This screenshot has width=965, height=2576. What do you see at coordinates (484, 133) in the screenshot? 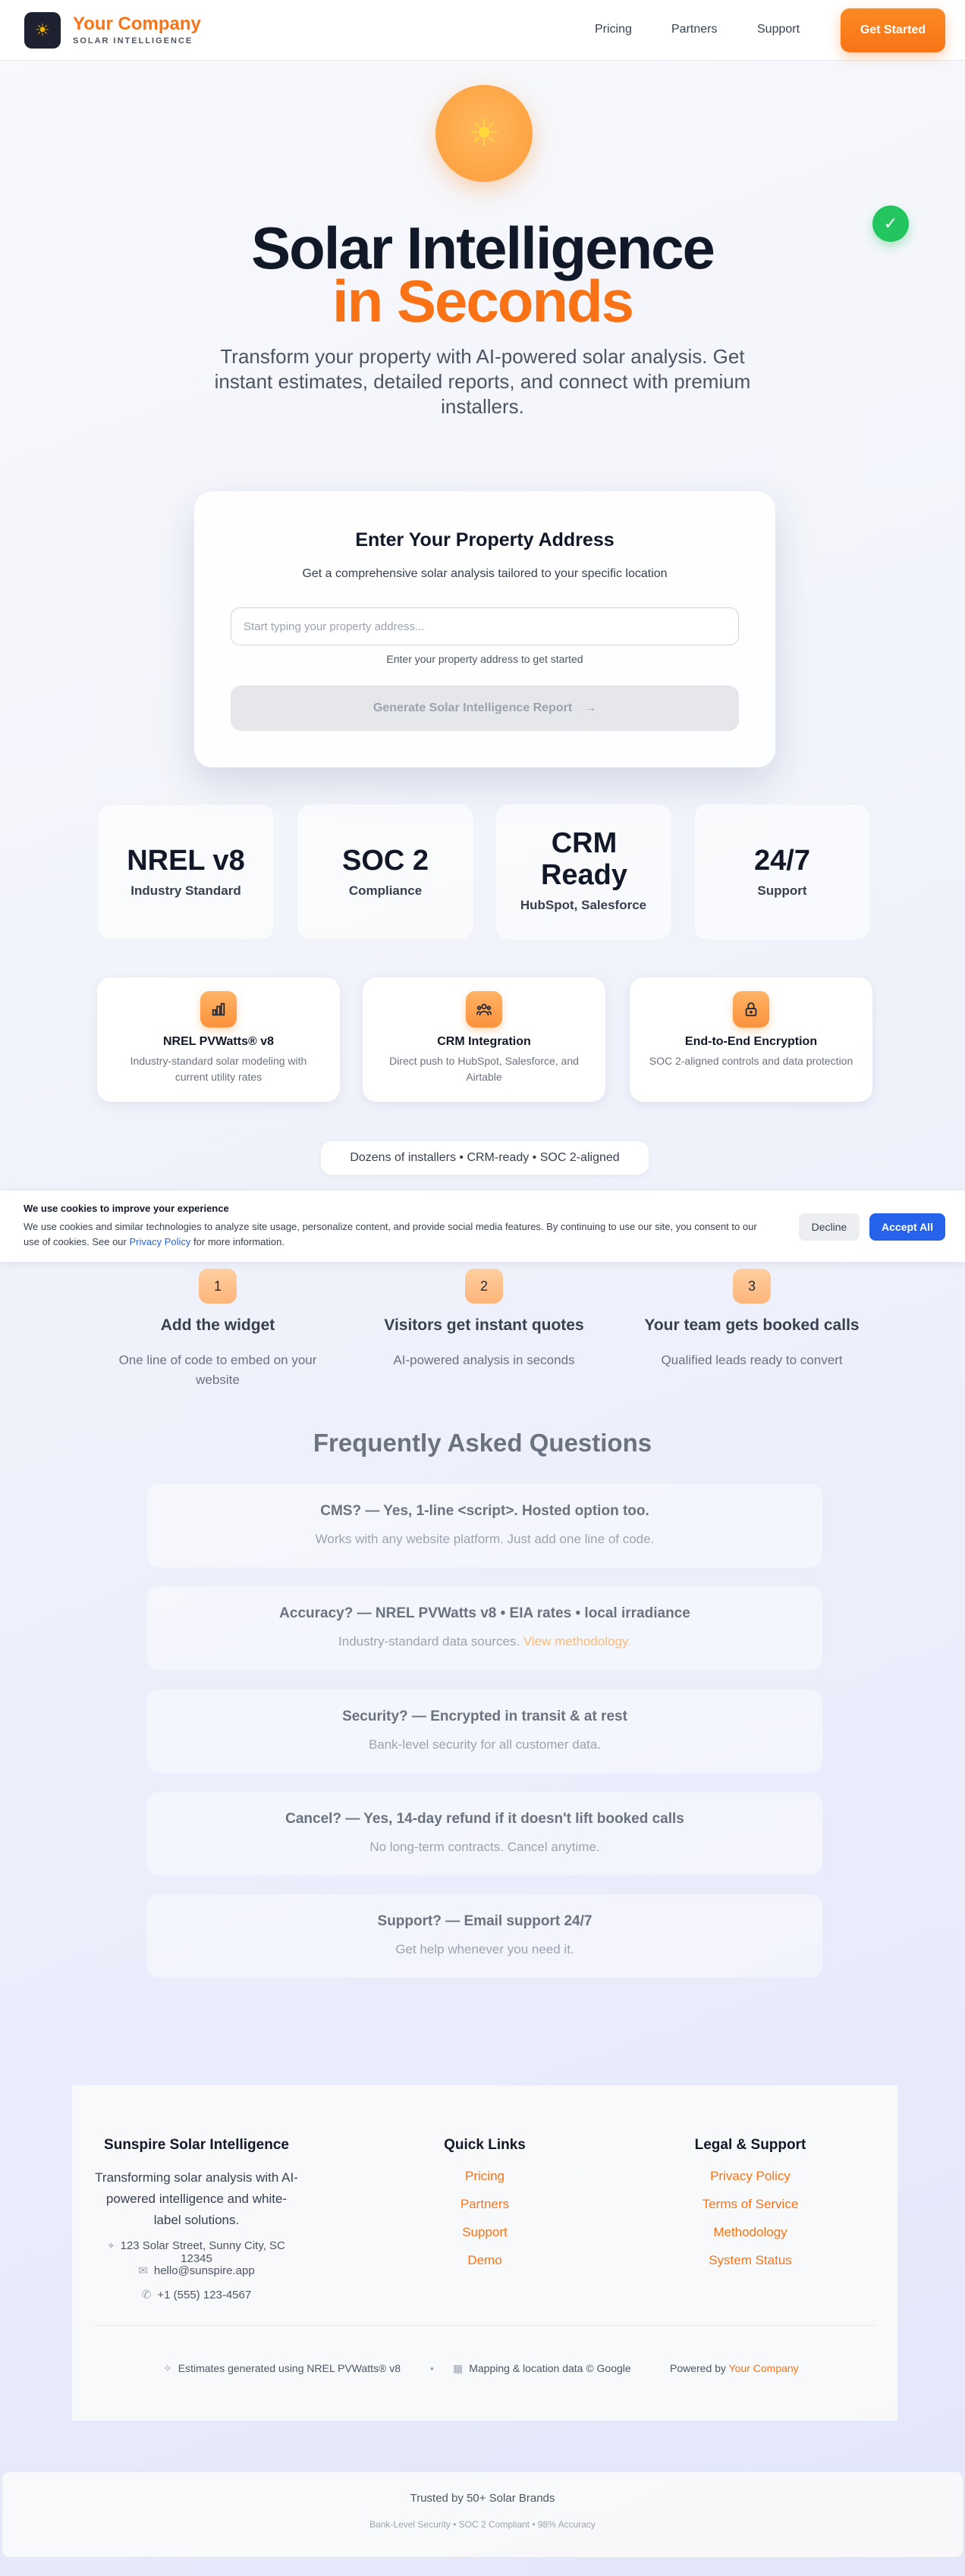
I see `sun-icon: ☀` at bounding box center [484, 133].